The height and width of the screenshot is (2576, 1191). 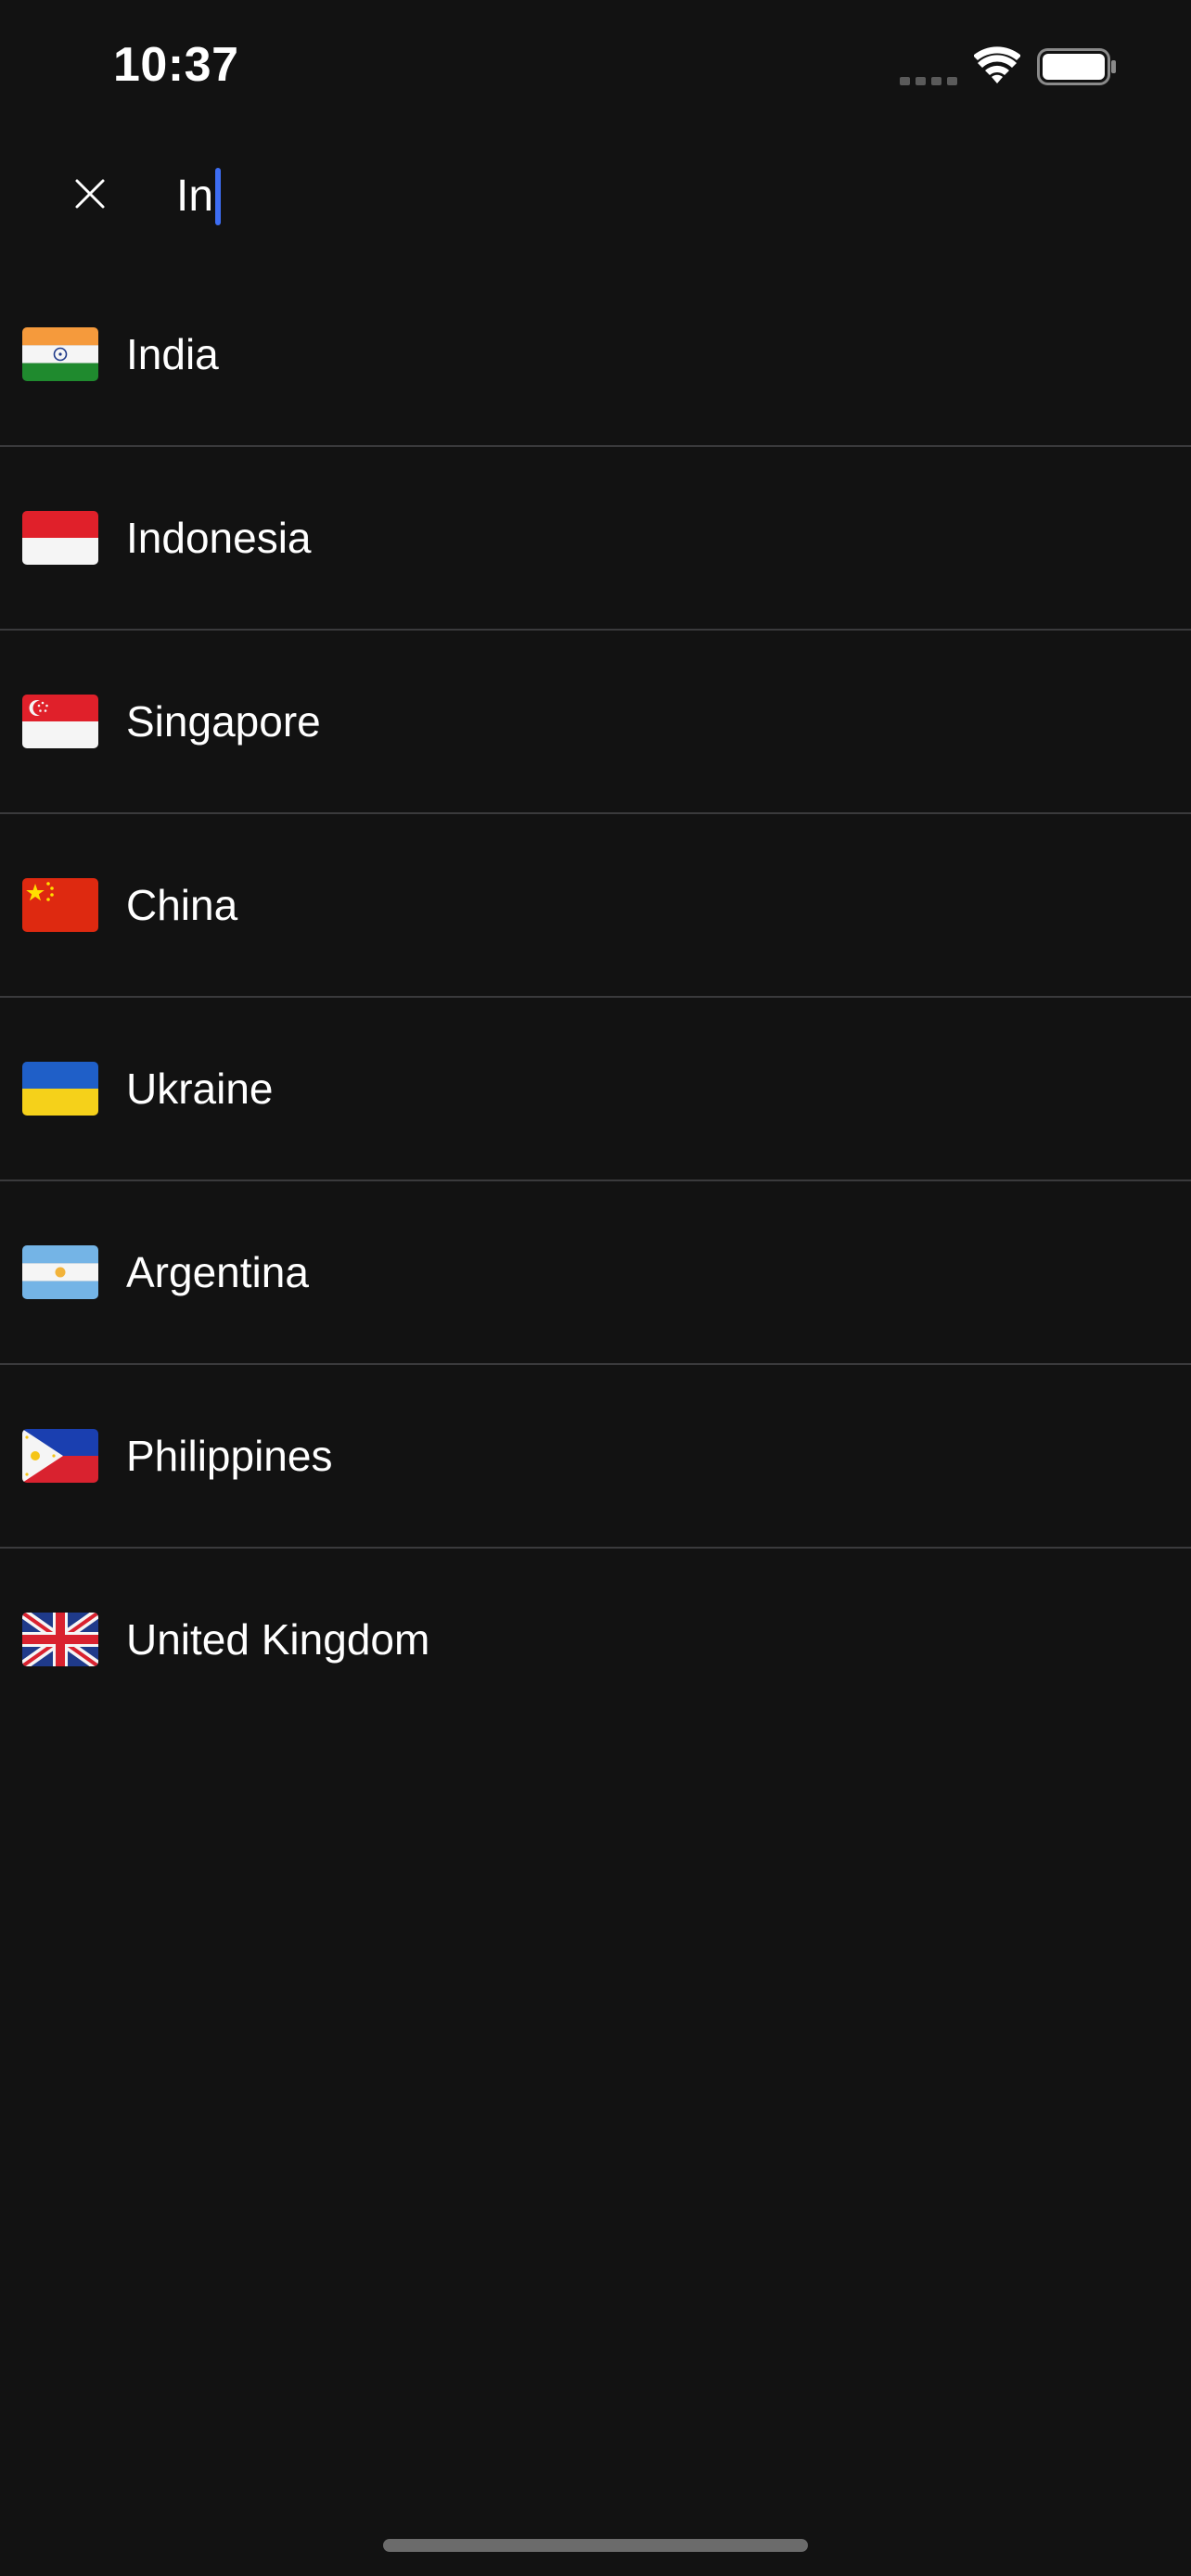 I want to click on country-name: India, so click(x=172, y=354).